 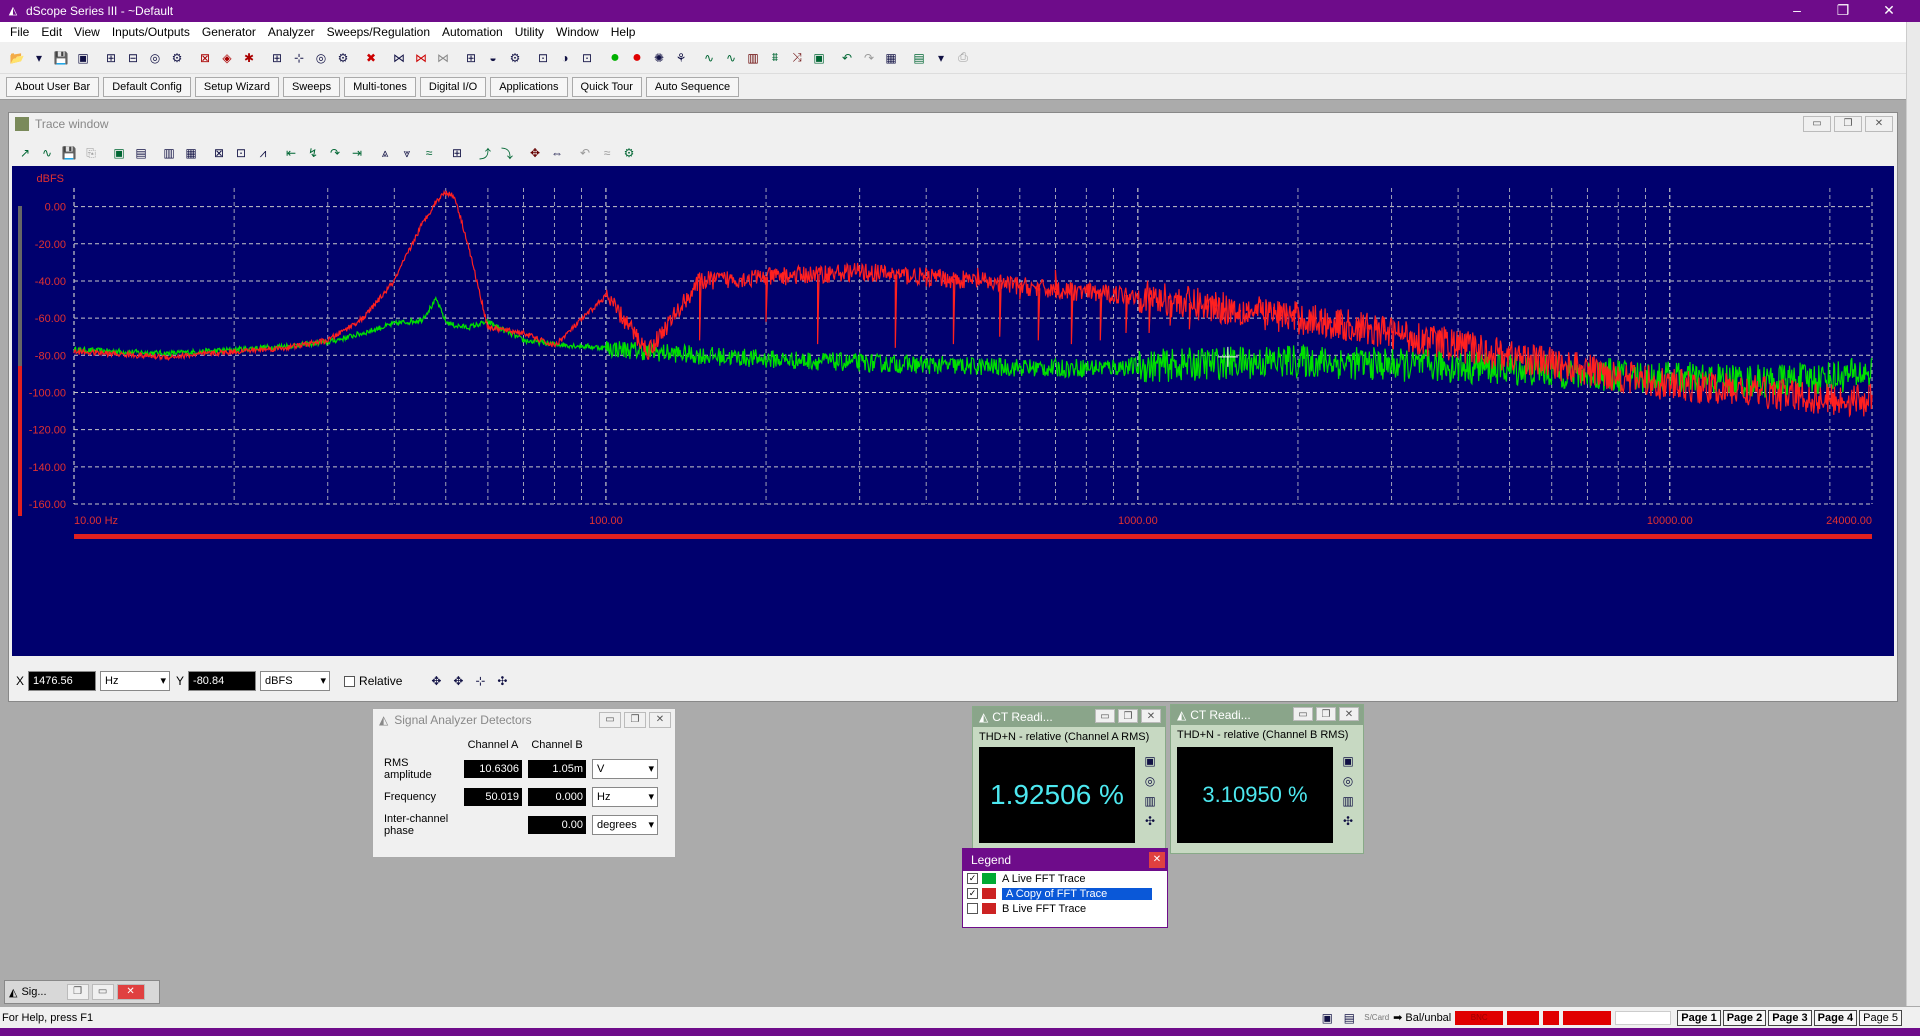 What do you see at coordinates (493, 58) in the screenshot?
I see `fft-icon: ◒` at bounding box center [493, 58].